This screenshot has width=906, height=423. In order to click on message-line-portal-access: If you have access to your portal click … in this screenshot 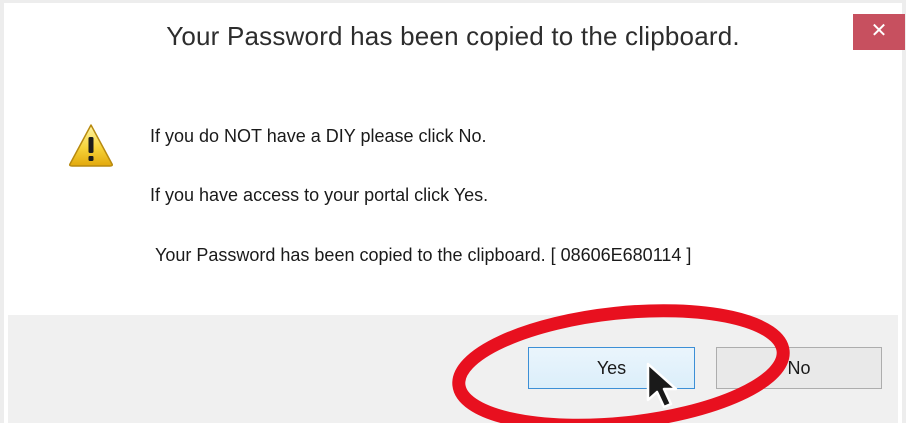, I will do `click(319, 195)`.